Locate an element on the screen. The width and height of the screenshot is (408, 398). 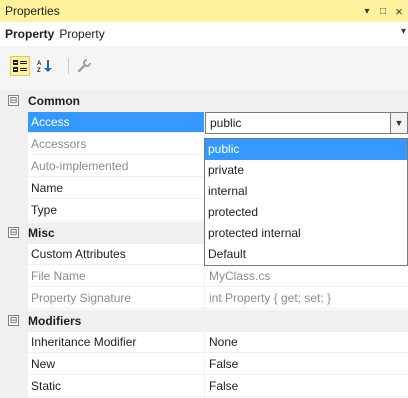
property-row-new: New False is located at coordinates (204, 365).